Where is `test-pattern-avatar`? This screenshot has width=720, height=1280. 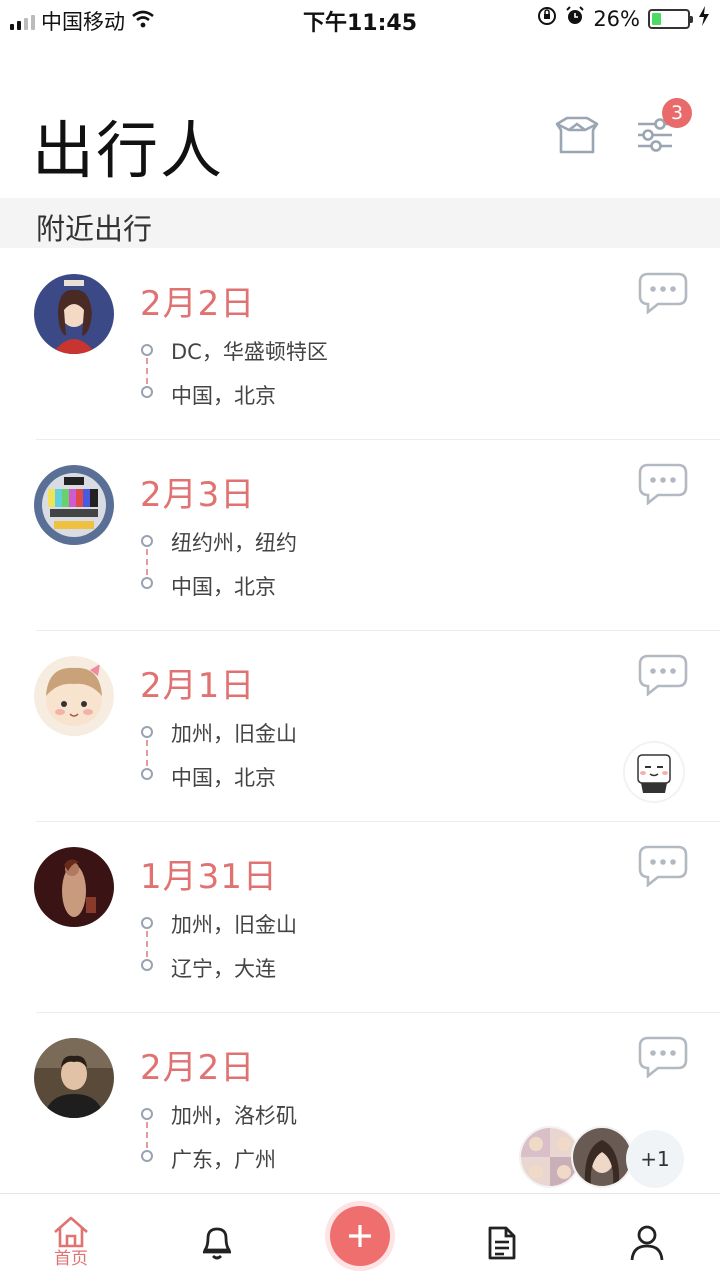 test-pattern-avatar is located at coordinates (74, 505).